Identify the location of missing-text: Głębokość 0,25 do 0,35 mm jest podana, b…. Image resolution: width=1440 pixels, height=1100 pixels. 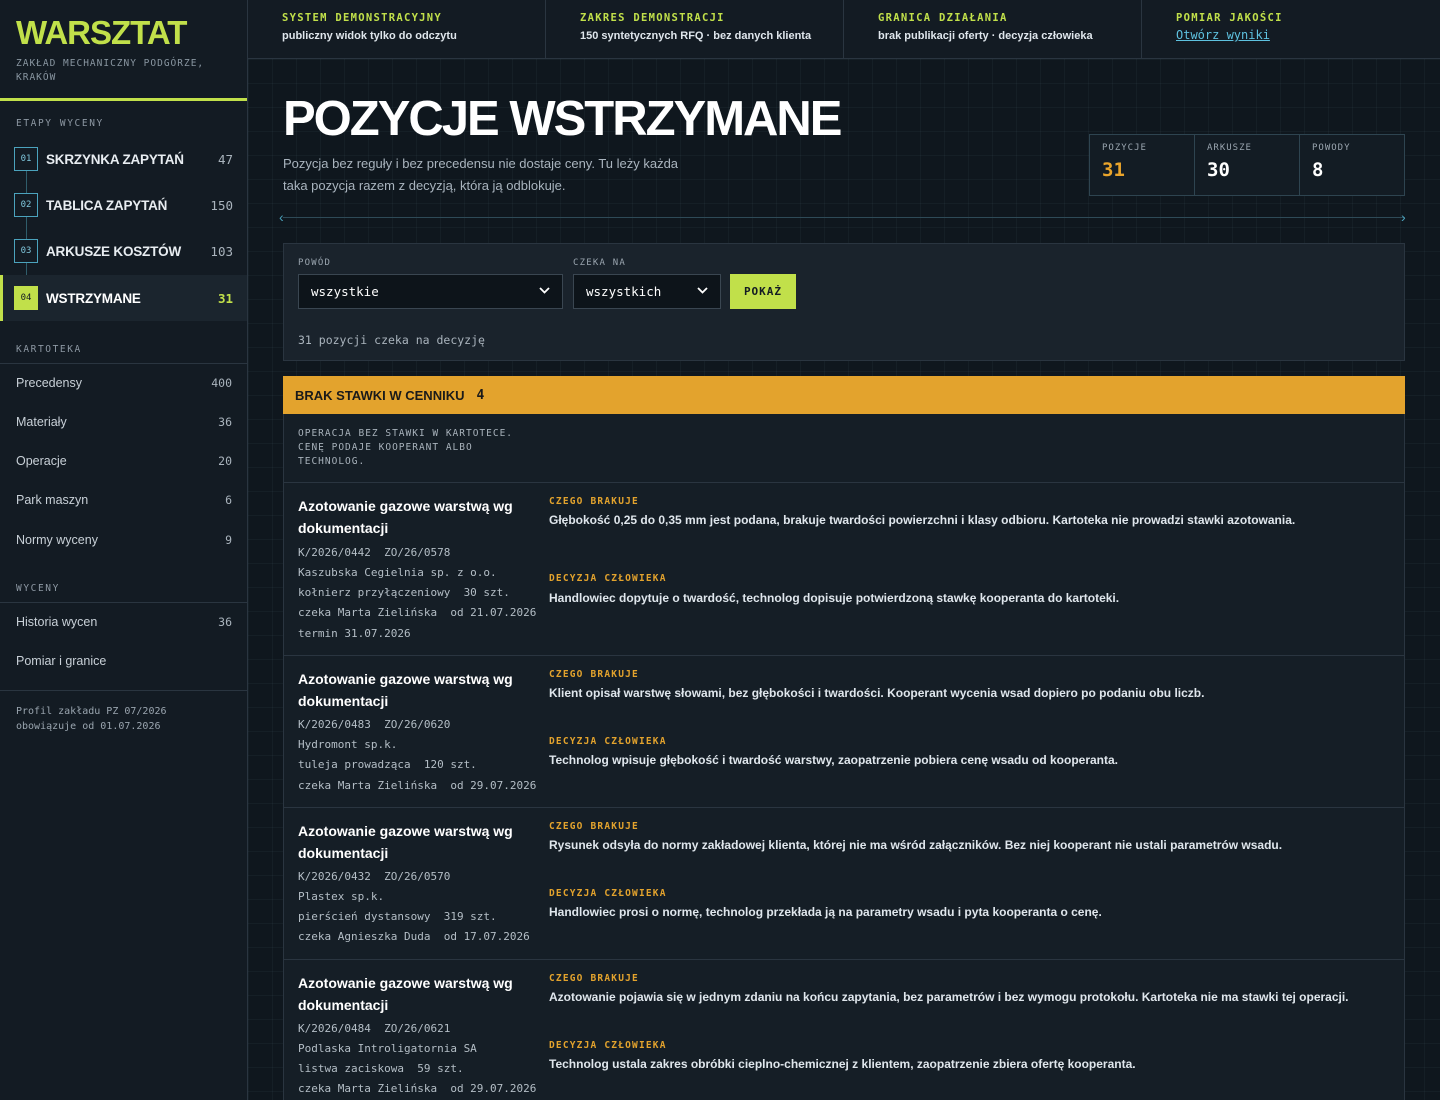
(922, 520).